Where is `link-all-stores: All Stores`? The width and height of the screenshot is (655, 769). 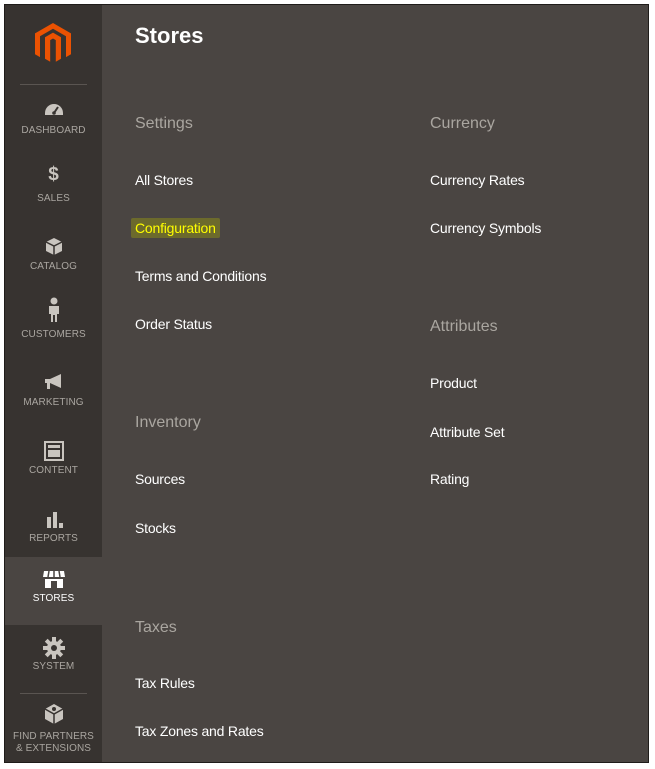
link-all-stores: All Stores is located at coordinates (164, 180).